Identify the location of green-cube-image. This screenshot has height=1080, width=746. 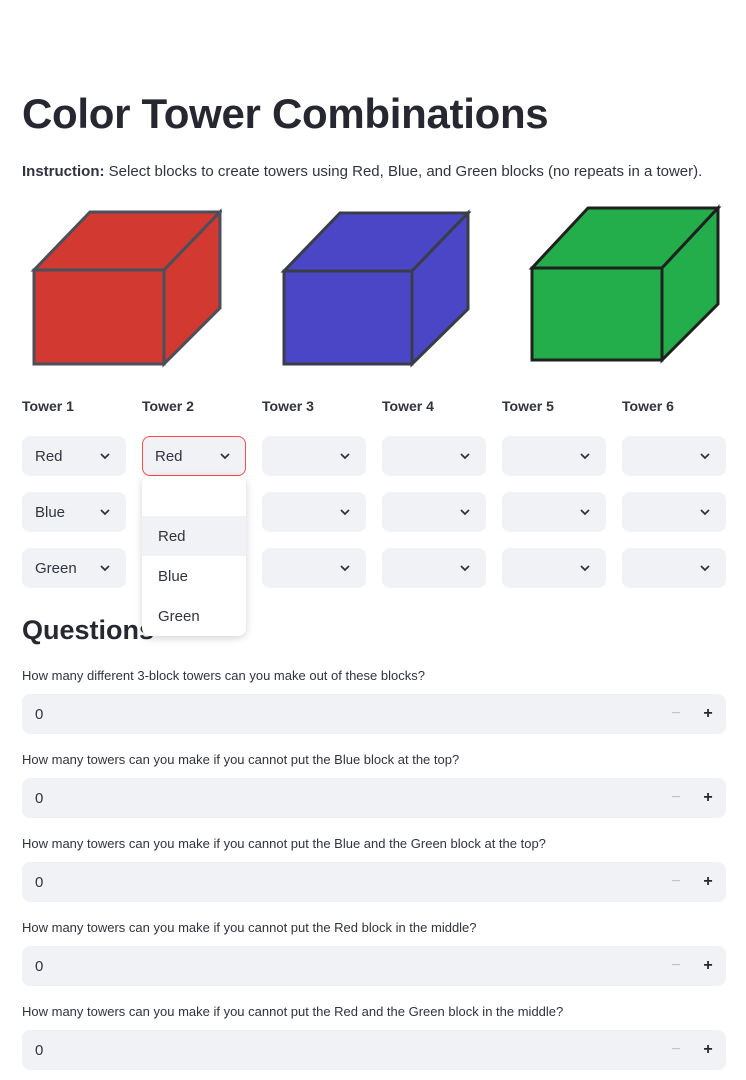
(625, 284).